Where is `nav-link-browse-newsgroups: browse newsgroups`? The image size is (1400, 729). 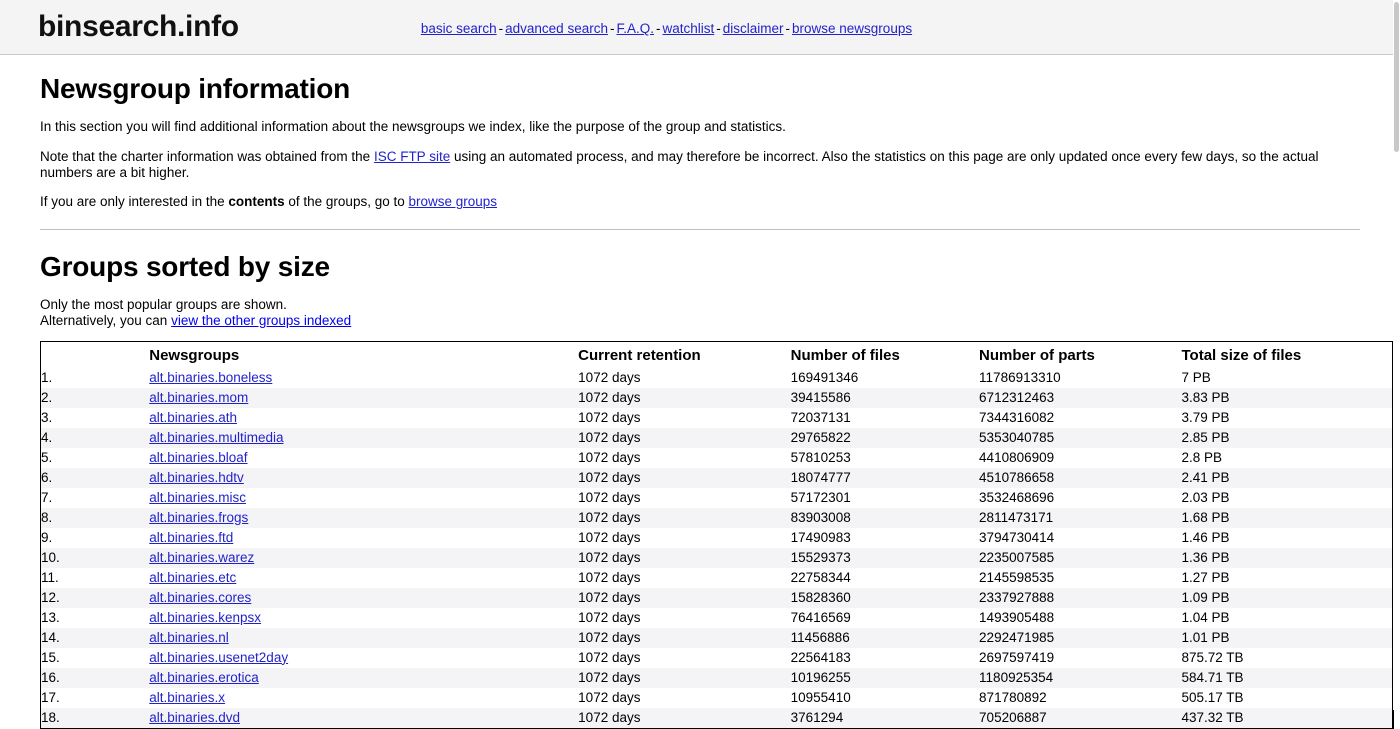
nav-link-browse-newsgroups: browse newsgroups is located at coordinates (852, 28).